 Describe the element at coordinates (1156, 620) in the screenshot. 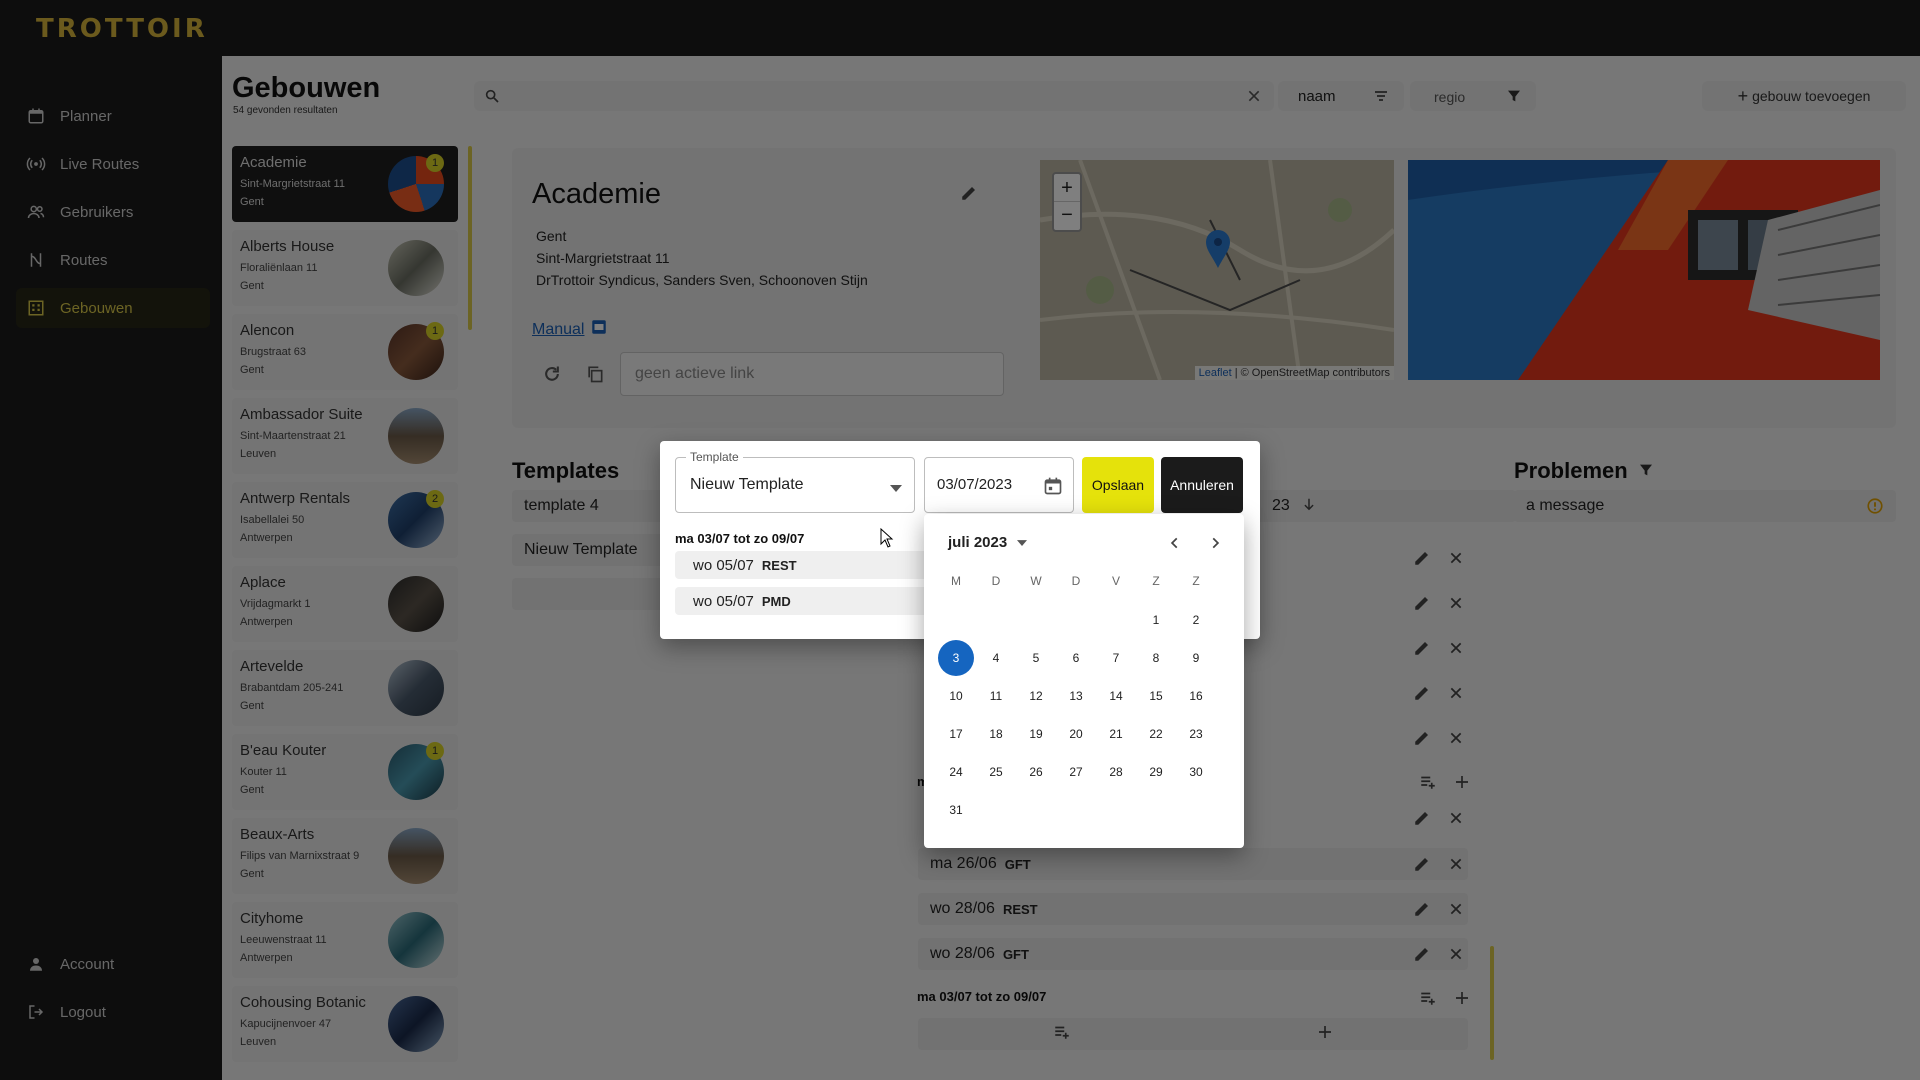

I see `calendar-day: 1` at that location.